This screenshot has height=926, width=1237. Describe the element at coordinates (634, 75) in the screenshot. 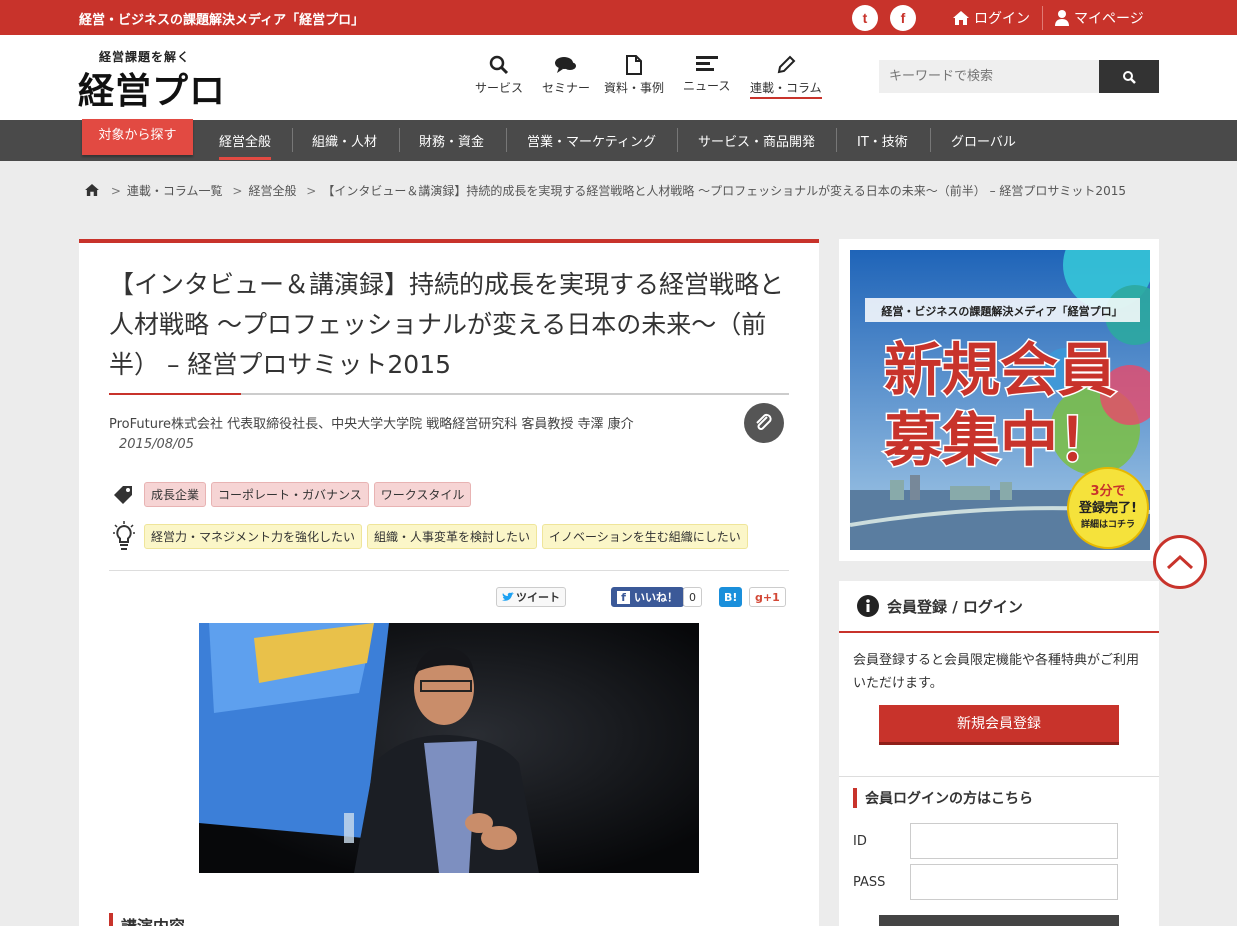

I see `nav-documents: 資料・事例` at that location.